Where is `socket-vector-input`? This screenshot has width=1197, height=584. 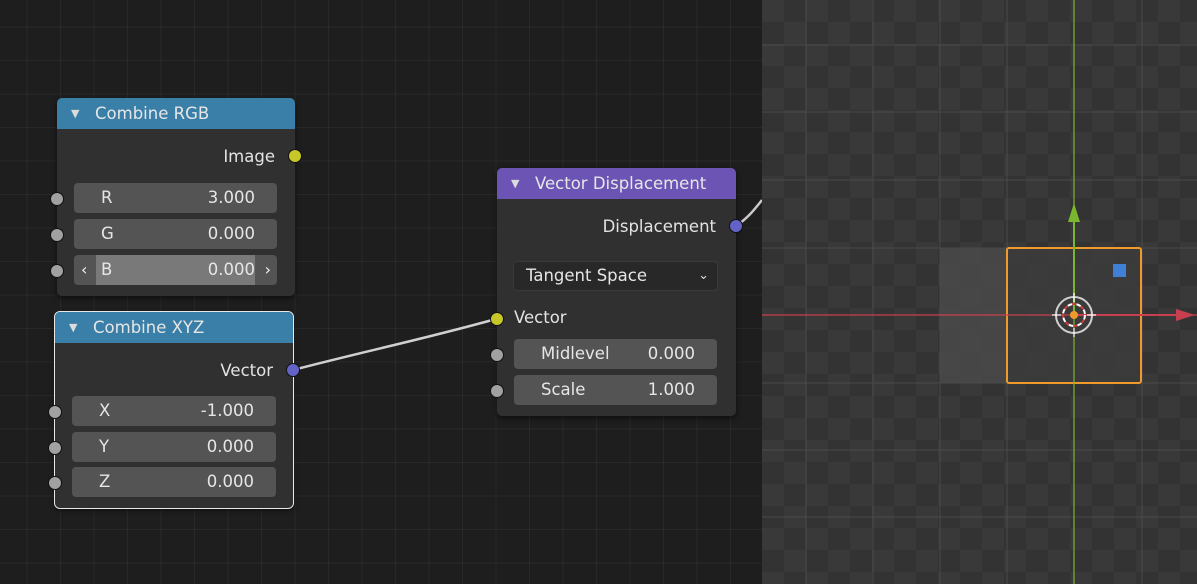
socket-vector-input is located at coordinates (497, 319).